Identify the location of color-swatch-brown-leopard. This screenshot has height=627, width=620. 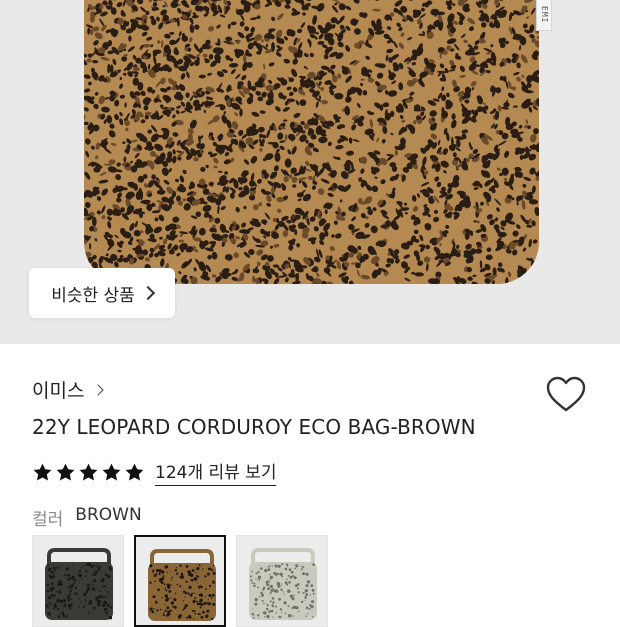
(180, 581).